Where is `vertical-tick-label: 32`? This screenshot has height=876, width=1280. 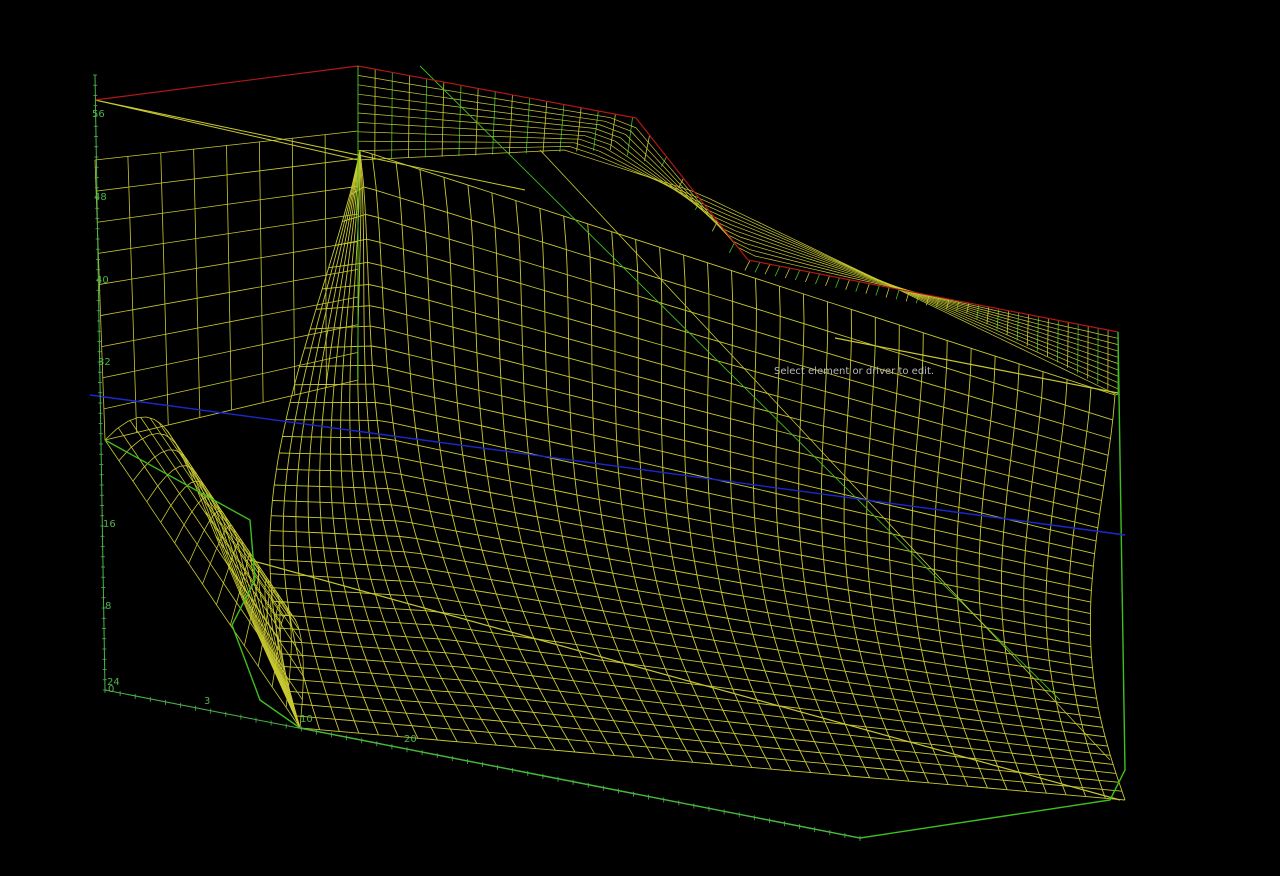 vertical-tick-label: 32 is located at coordinates (104, 362).